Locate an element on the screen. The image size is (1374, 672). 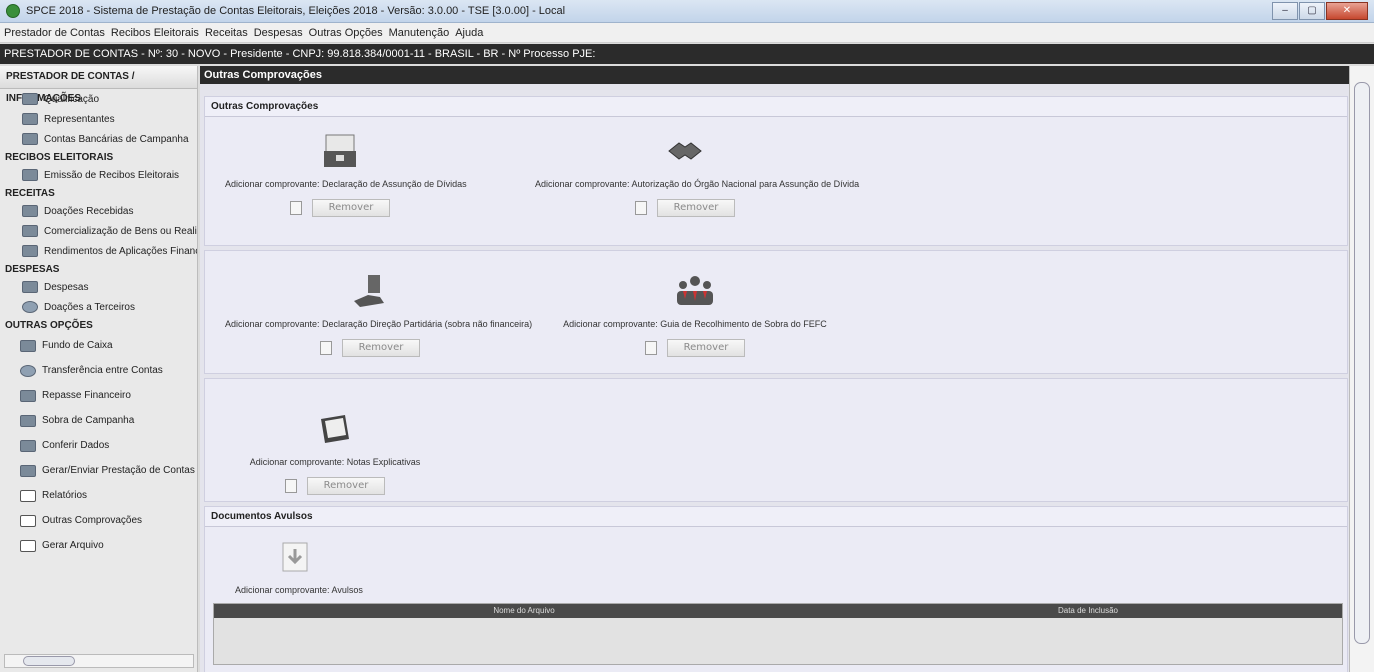
sidebar-item-conferir-dados: Conferir Dados is located at coordinates (98, 445).